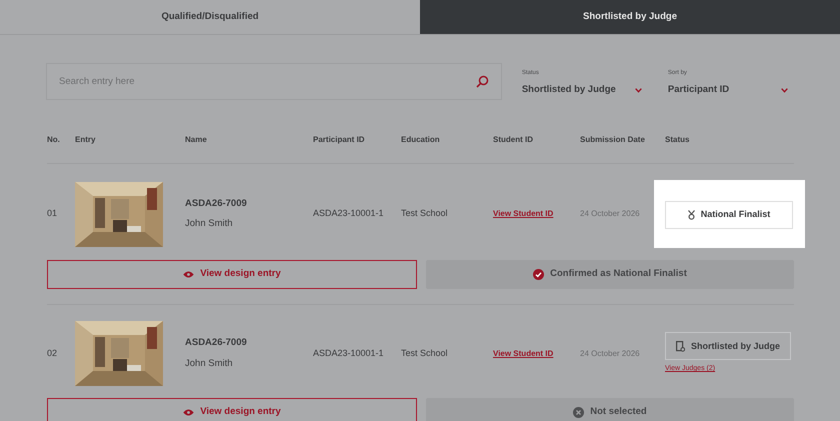 Image resolution: width=840 pixels, height=421 pixels. What do you see at coordinates (420, 139) in the screenshot?
I see `column-header: Education` at bounding box center [420, 139].